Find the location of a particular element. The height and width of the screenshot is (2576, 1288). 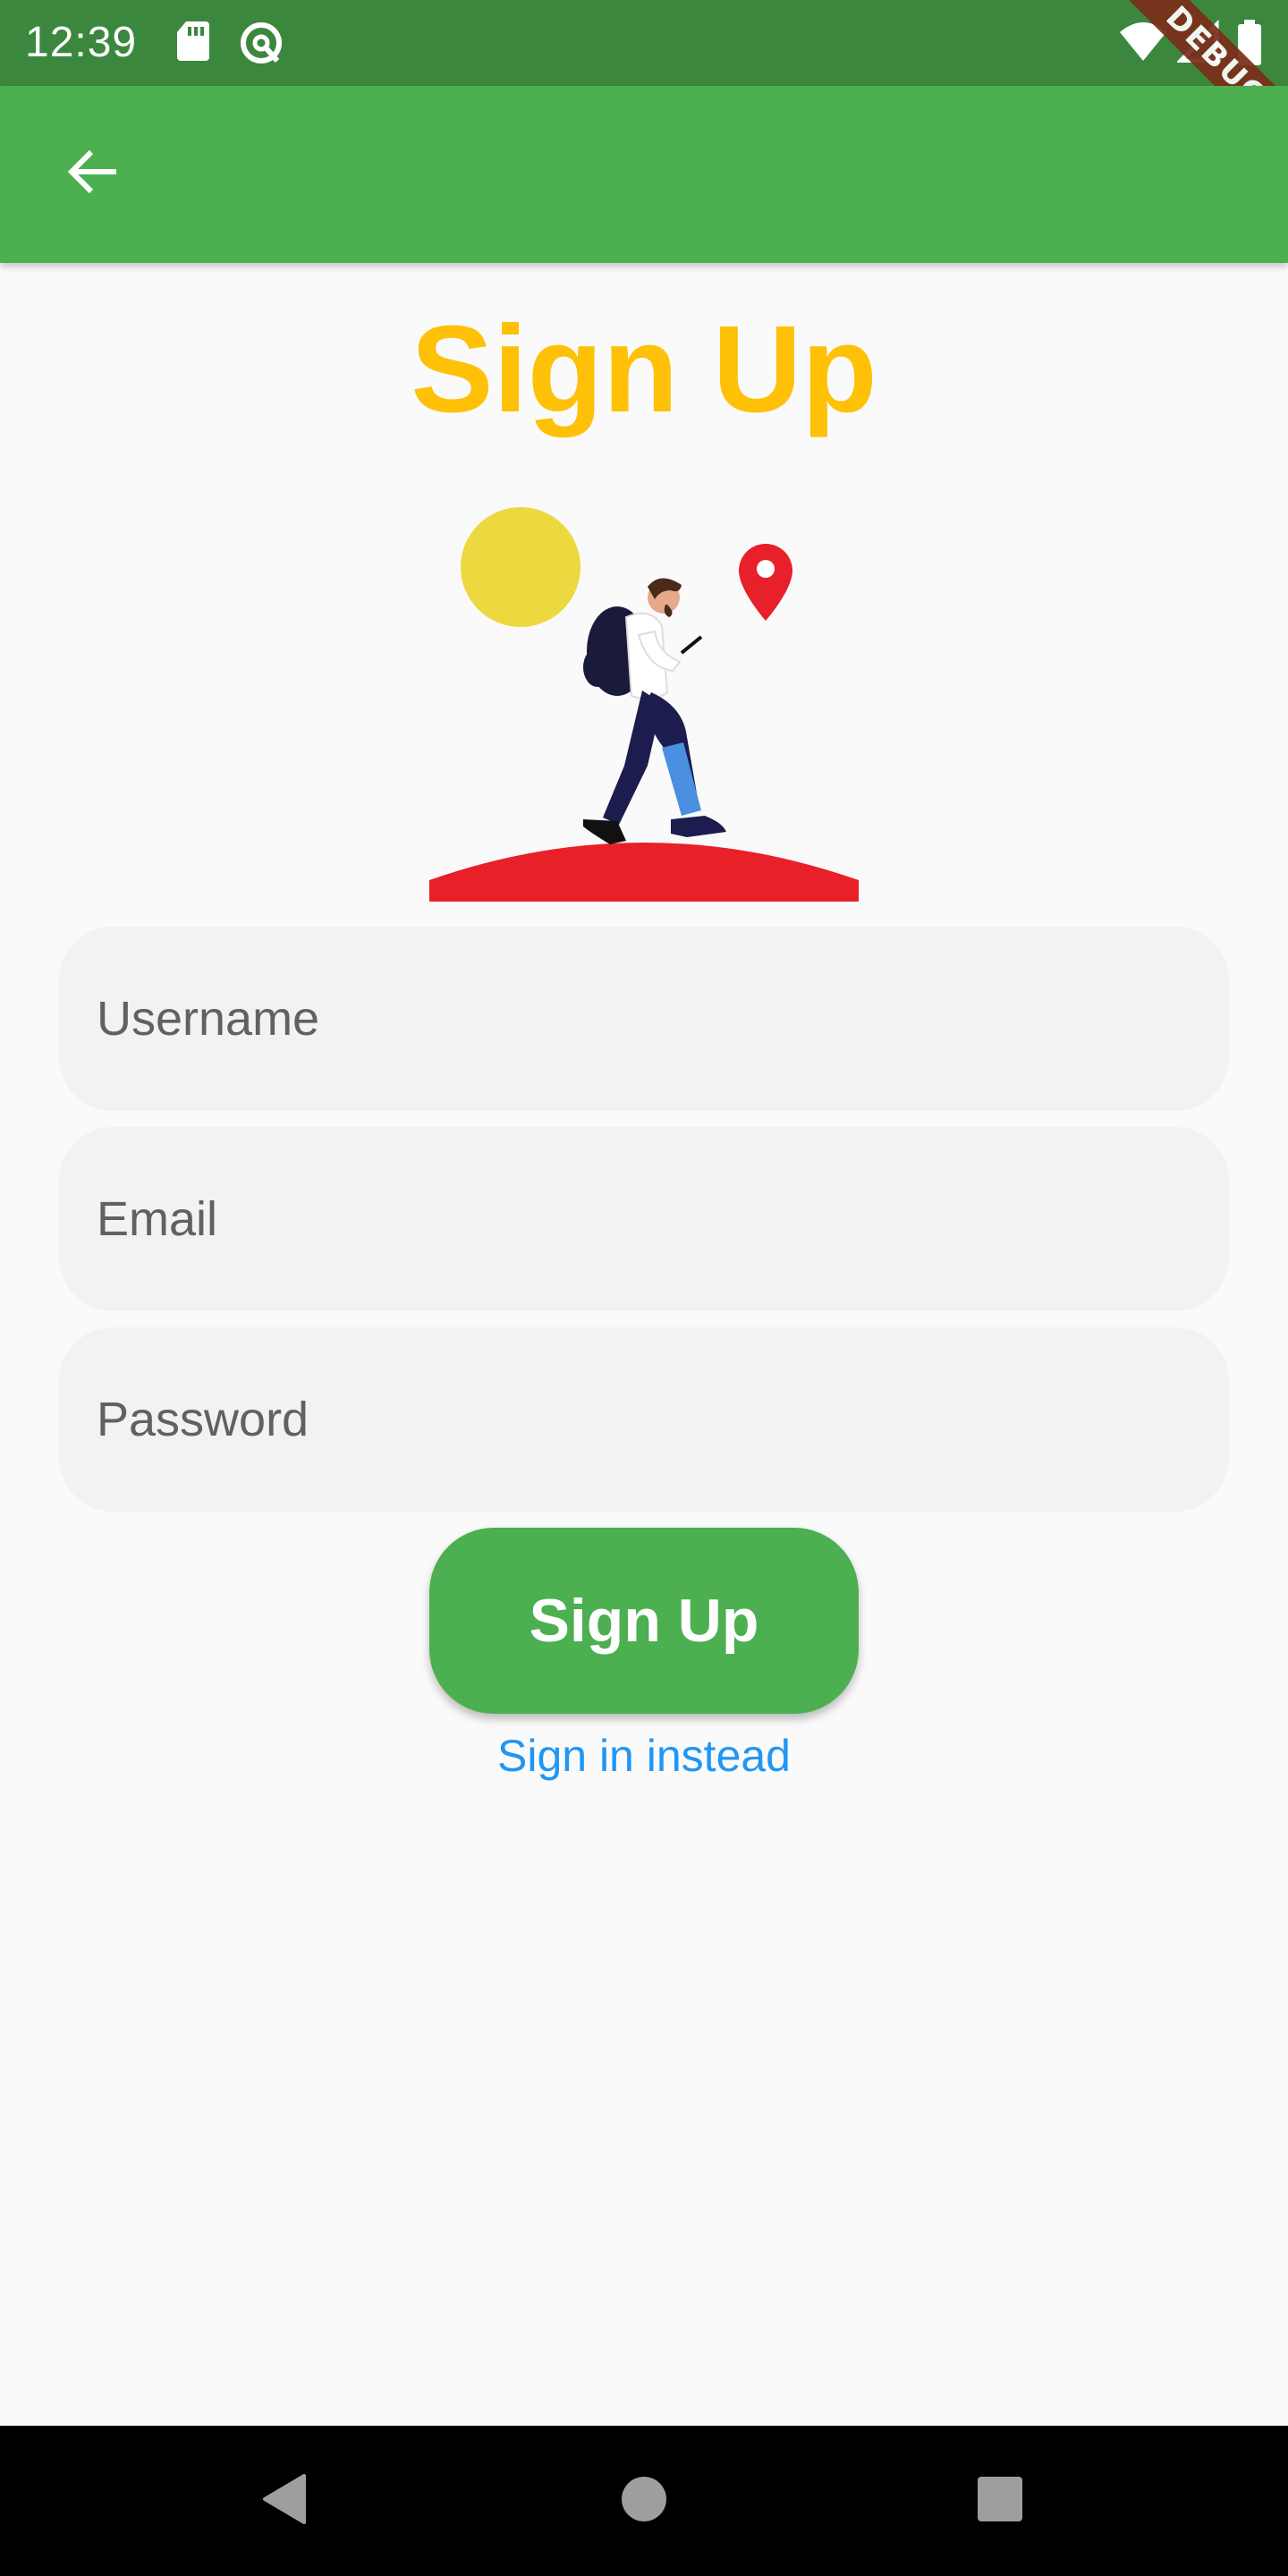

sd-card-icon is located at coordinates (193, 43).